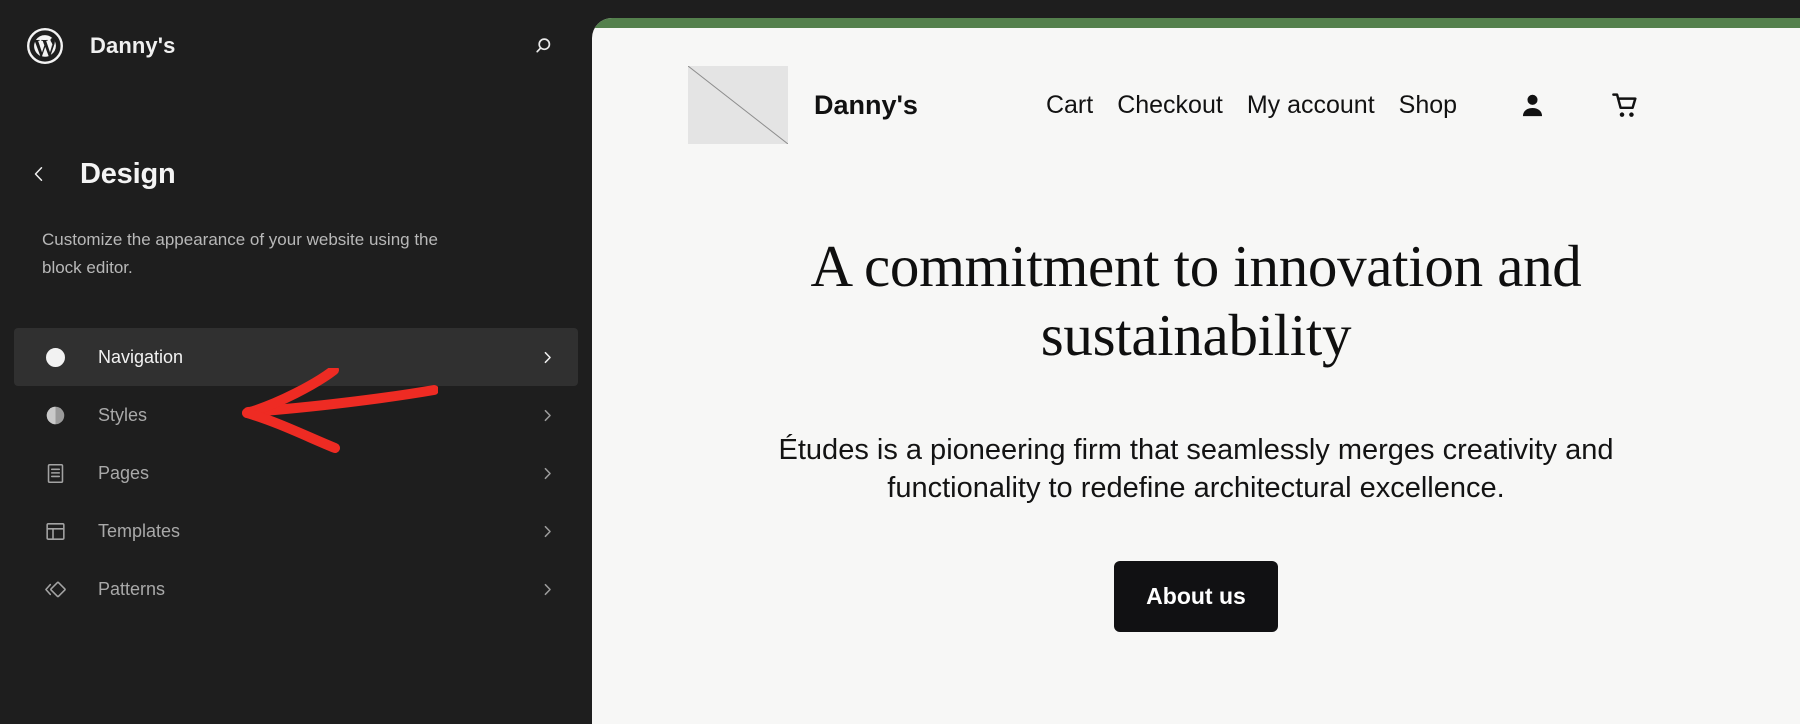 This screenshot has width=1800, height=724. What do you see at coordinates (296, 589) in the screenshot?
I see `sidebar-item-patterns: Patterns` at bounding box center [296, 589].